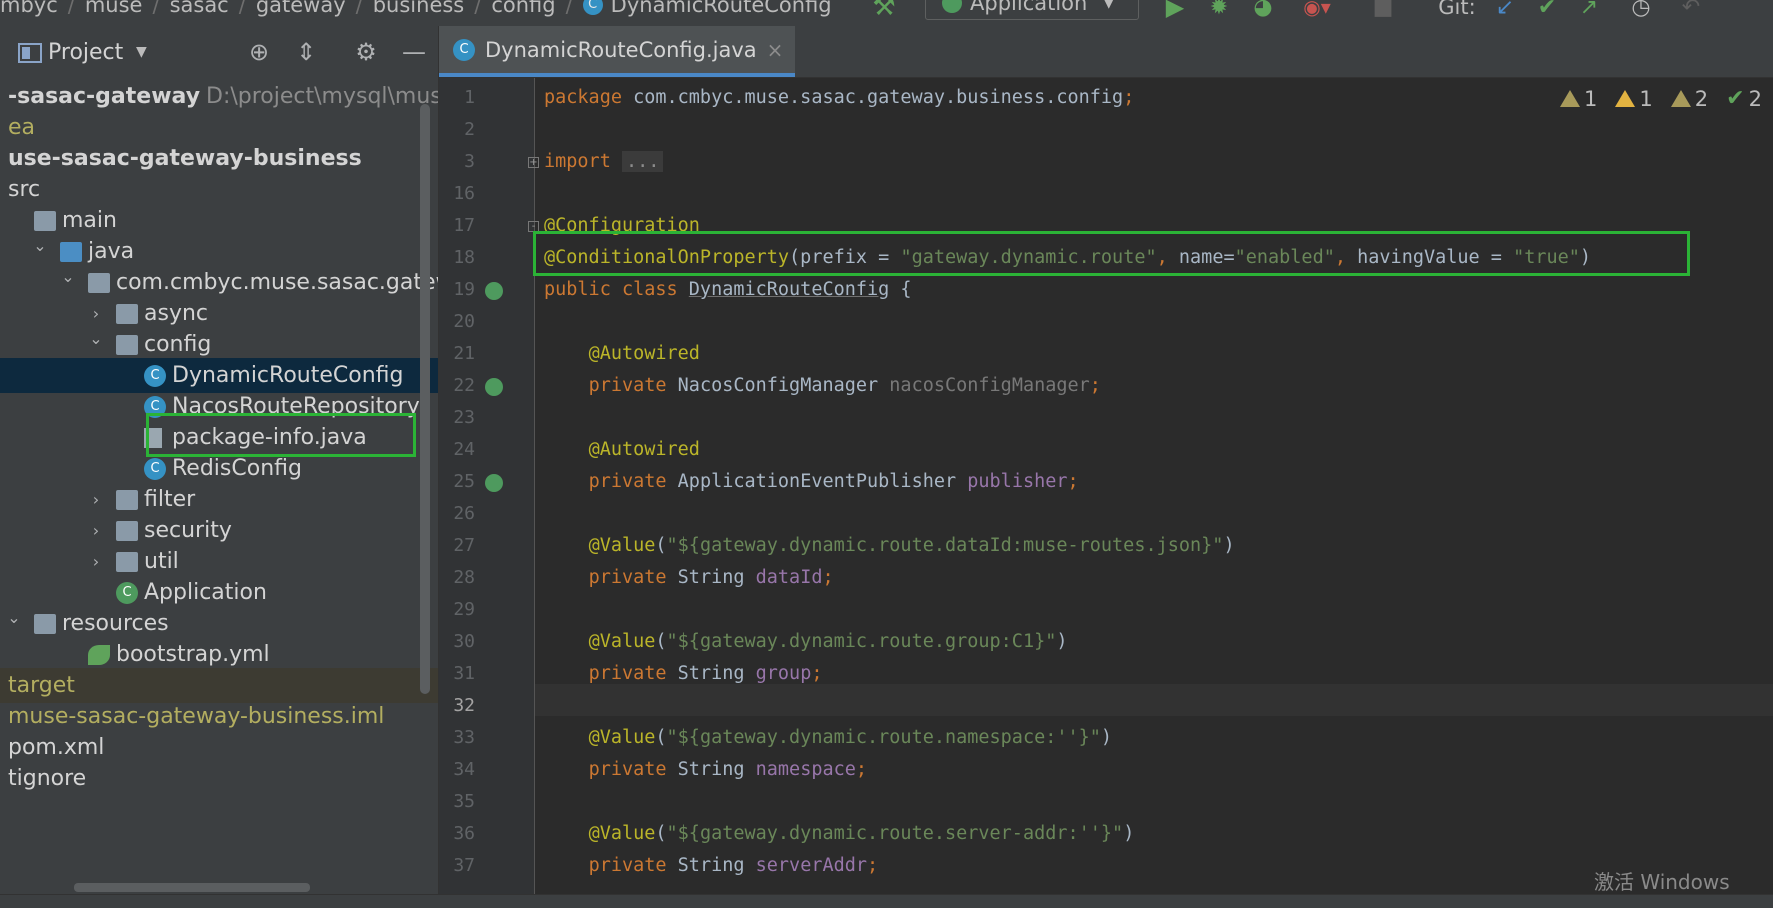 Image resolution: width=1773 pixels, height=908 pixels. Describe the element at coordinates (41, 685) in the screenshot. I see `tree-item-label: target` at that location.